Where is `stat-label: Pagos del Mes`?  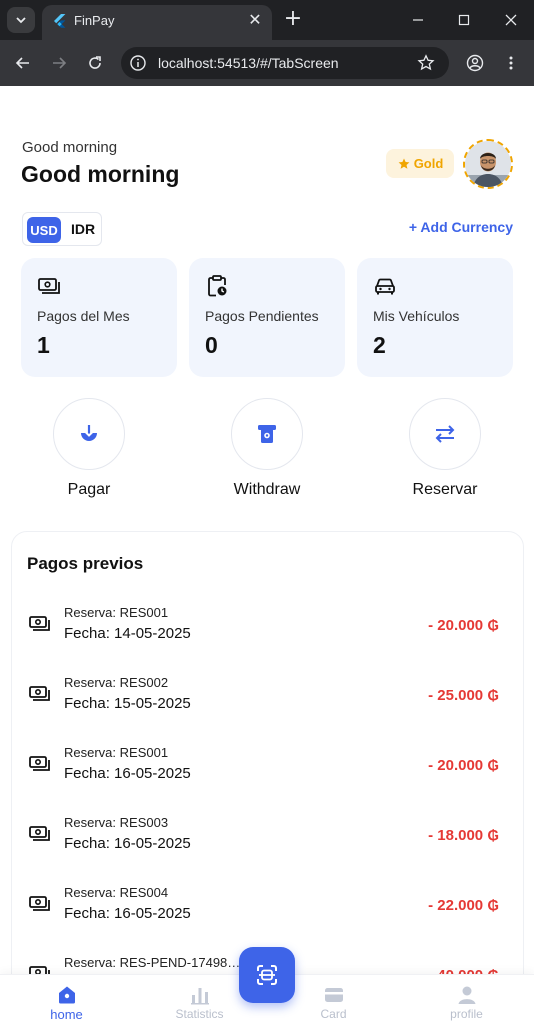
stat-label: Pagos del Mes is located at coordinates (83, 316).